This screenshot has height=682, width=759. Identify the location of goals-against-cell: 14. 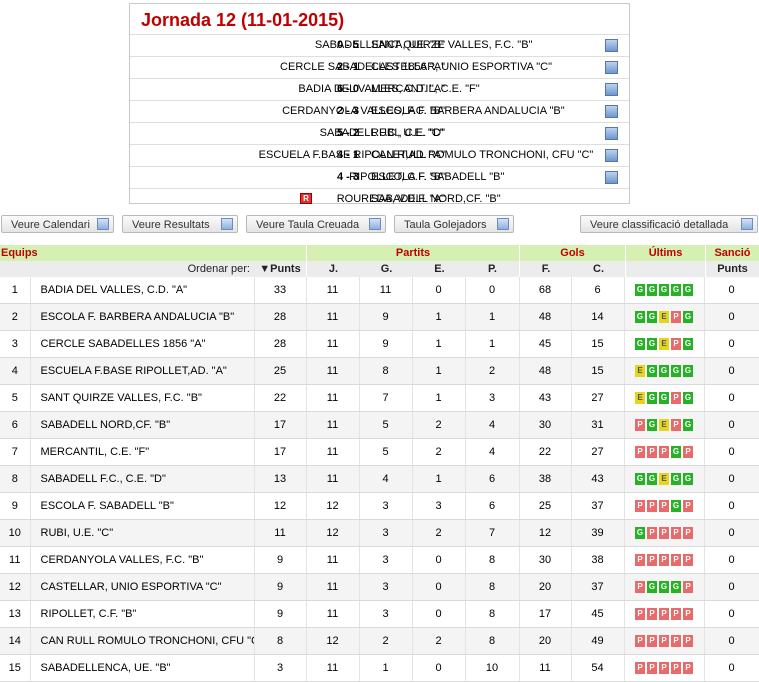
(598, 317).